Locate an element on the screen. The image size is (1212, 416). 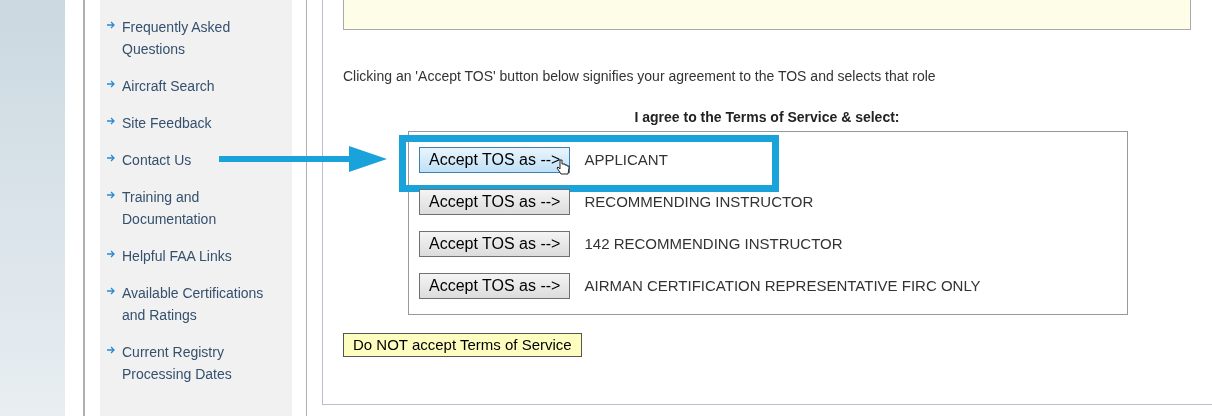
role-label: AIRMAN CERTIFICATION REPRESENTATIVE FIRC ONLY is located at coordinates (782, 285).